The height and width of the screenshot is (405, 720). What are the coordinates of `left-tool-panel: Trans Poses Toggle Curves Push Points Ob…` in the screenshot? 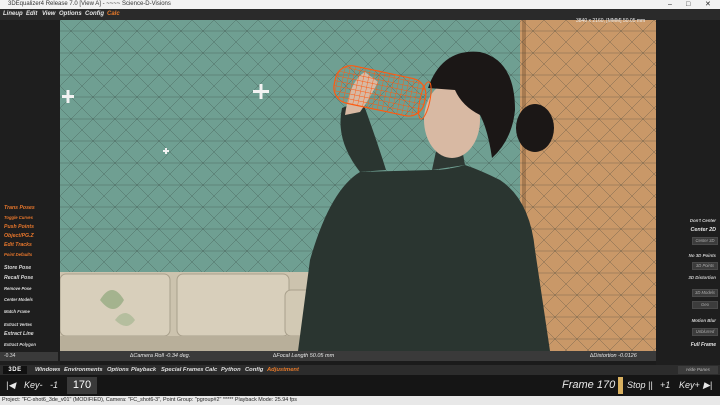 It's located at (30, 192).